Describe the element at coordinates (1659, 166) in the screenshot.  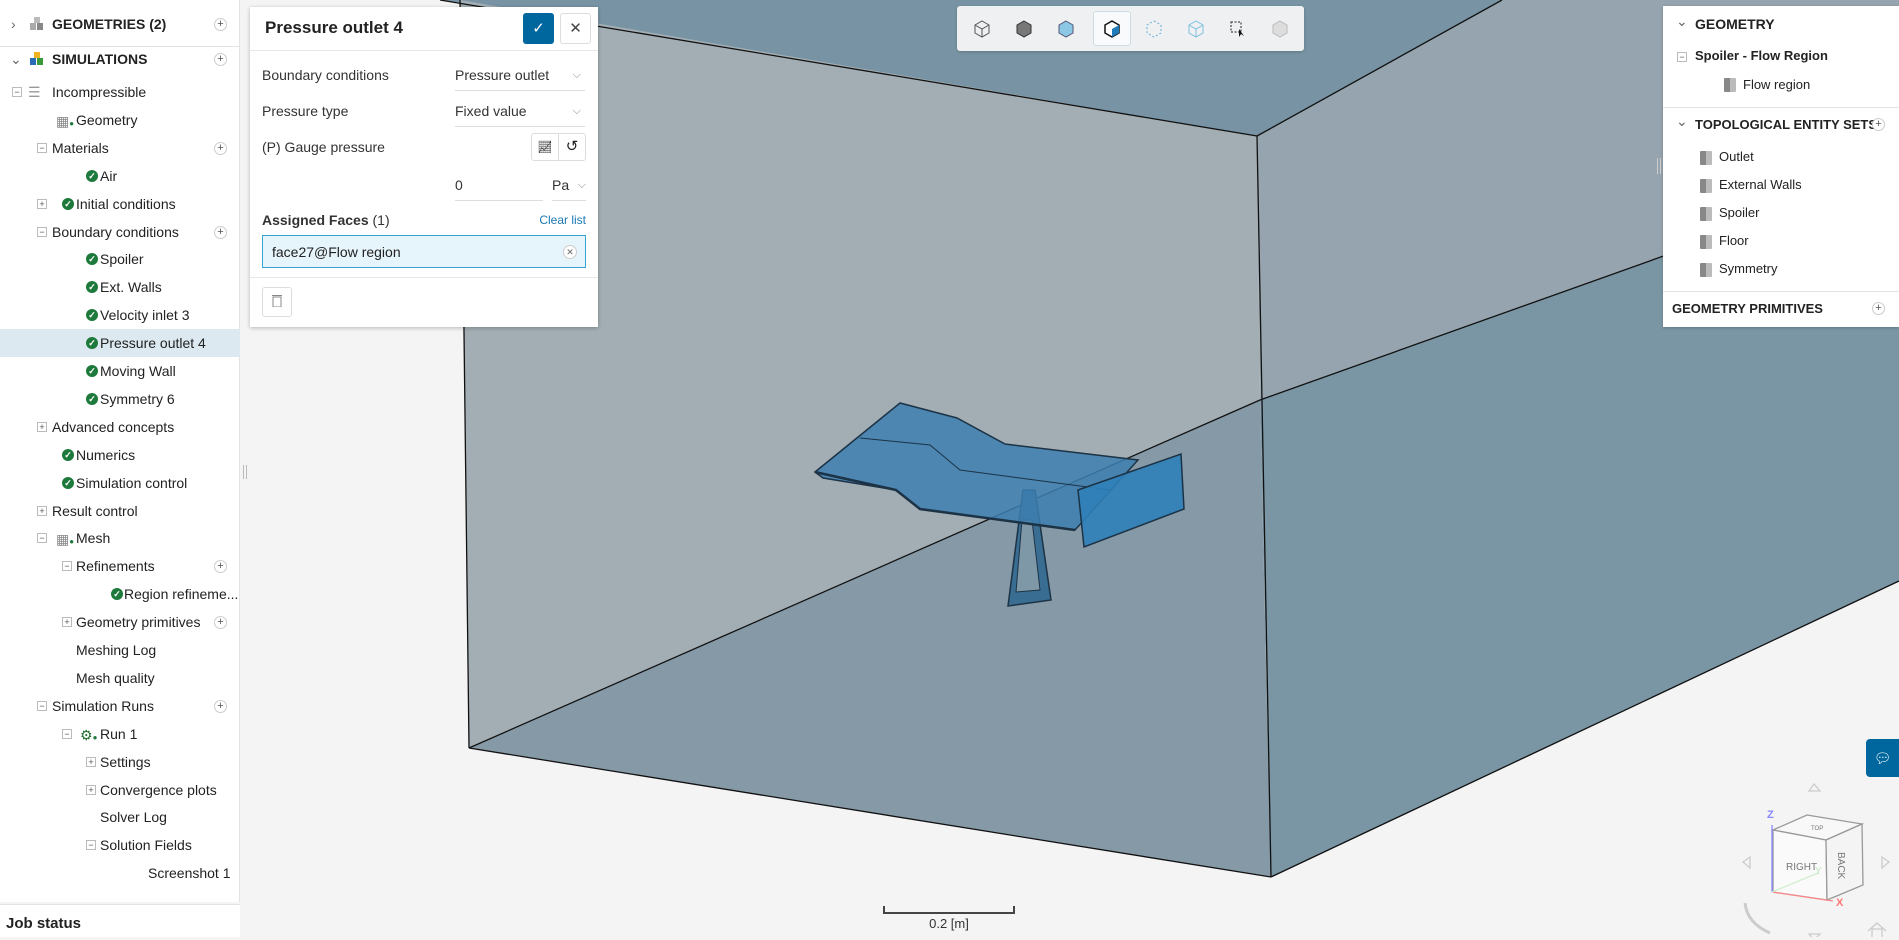
I see `right-panel-resize-handle` at that location.